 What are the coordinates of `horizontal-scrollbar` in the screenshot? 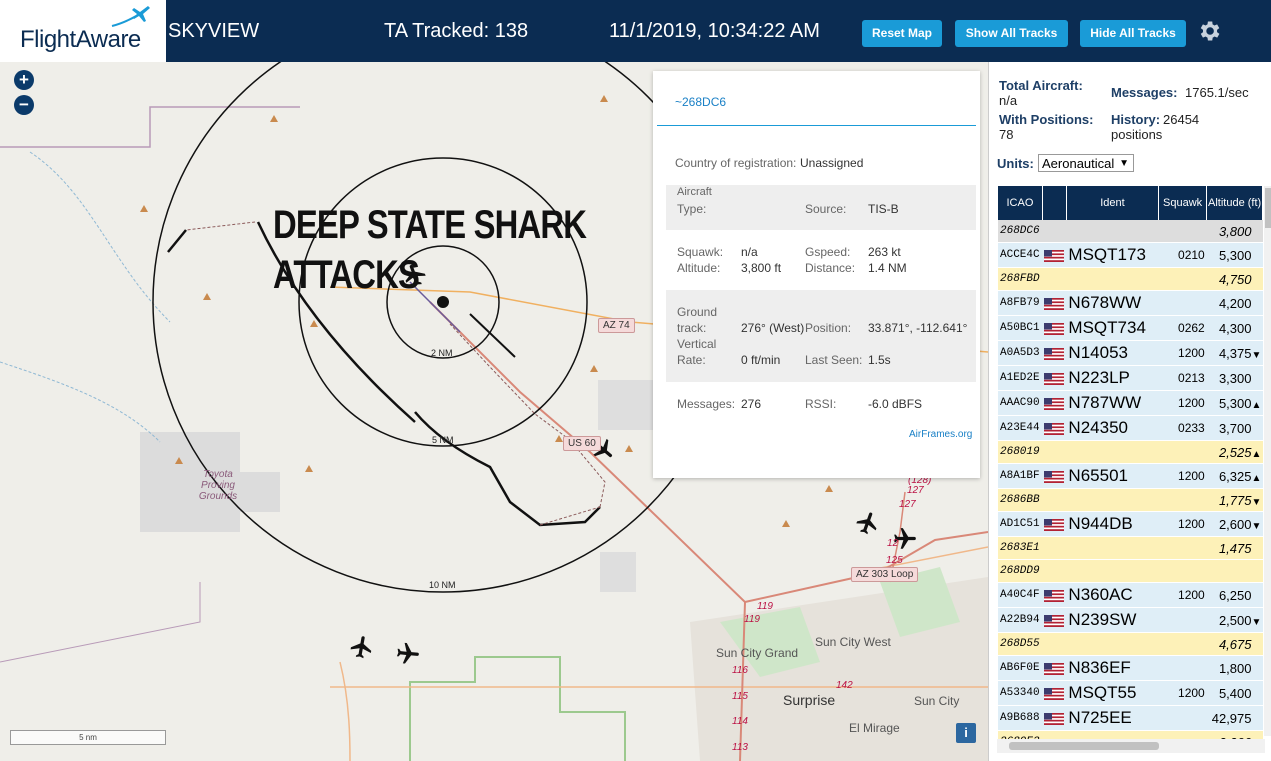 It's located at (1131, 746).